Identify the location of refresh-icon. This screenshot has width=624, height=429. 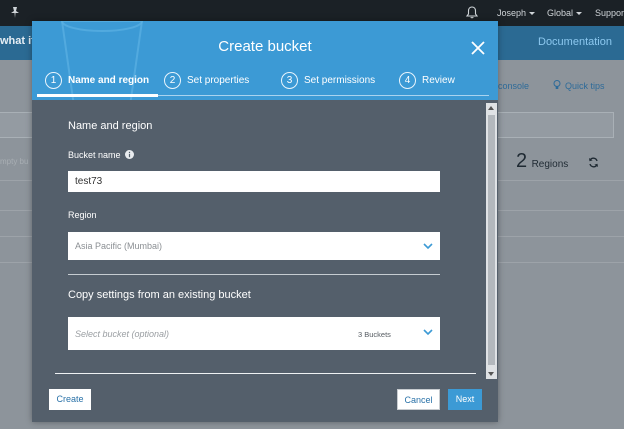
(593, 162).